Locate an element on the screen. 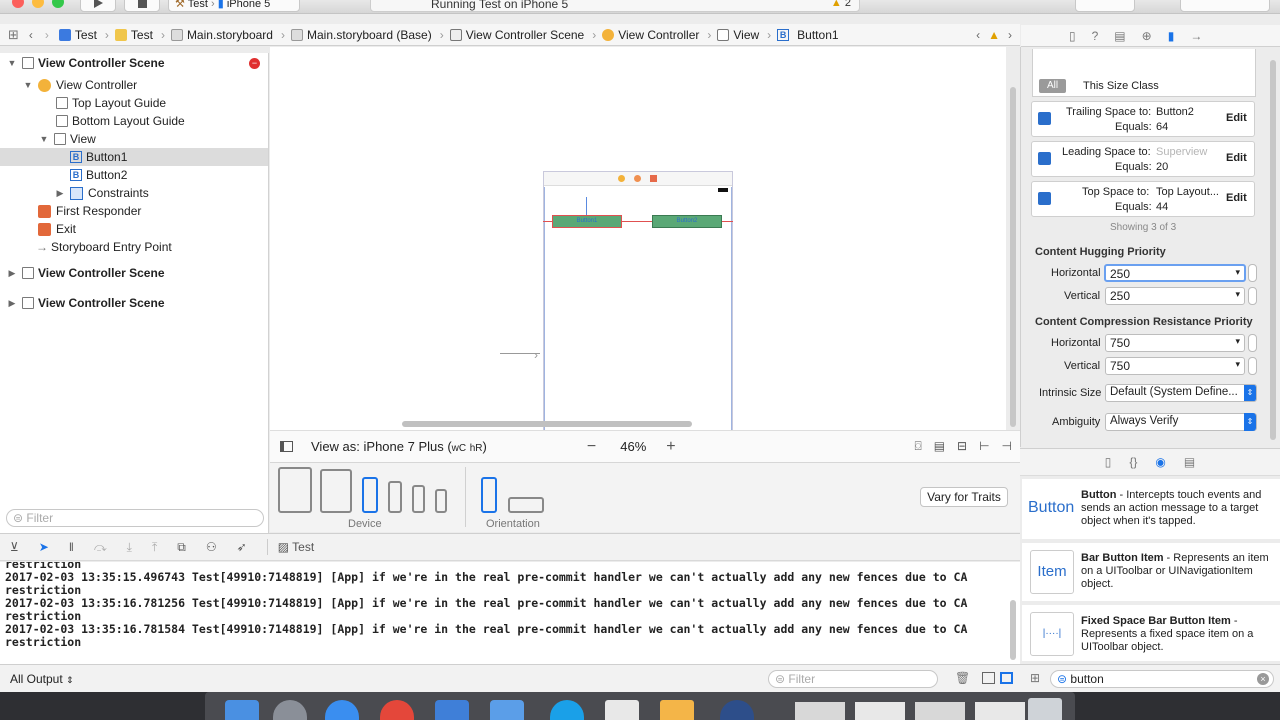 The image size is (1280, 720). xcode-app-icon is located at coordinates (452, 710).